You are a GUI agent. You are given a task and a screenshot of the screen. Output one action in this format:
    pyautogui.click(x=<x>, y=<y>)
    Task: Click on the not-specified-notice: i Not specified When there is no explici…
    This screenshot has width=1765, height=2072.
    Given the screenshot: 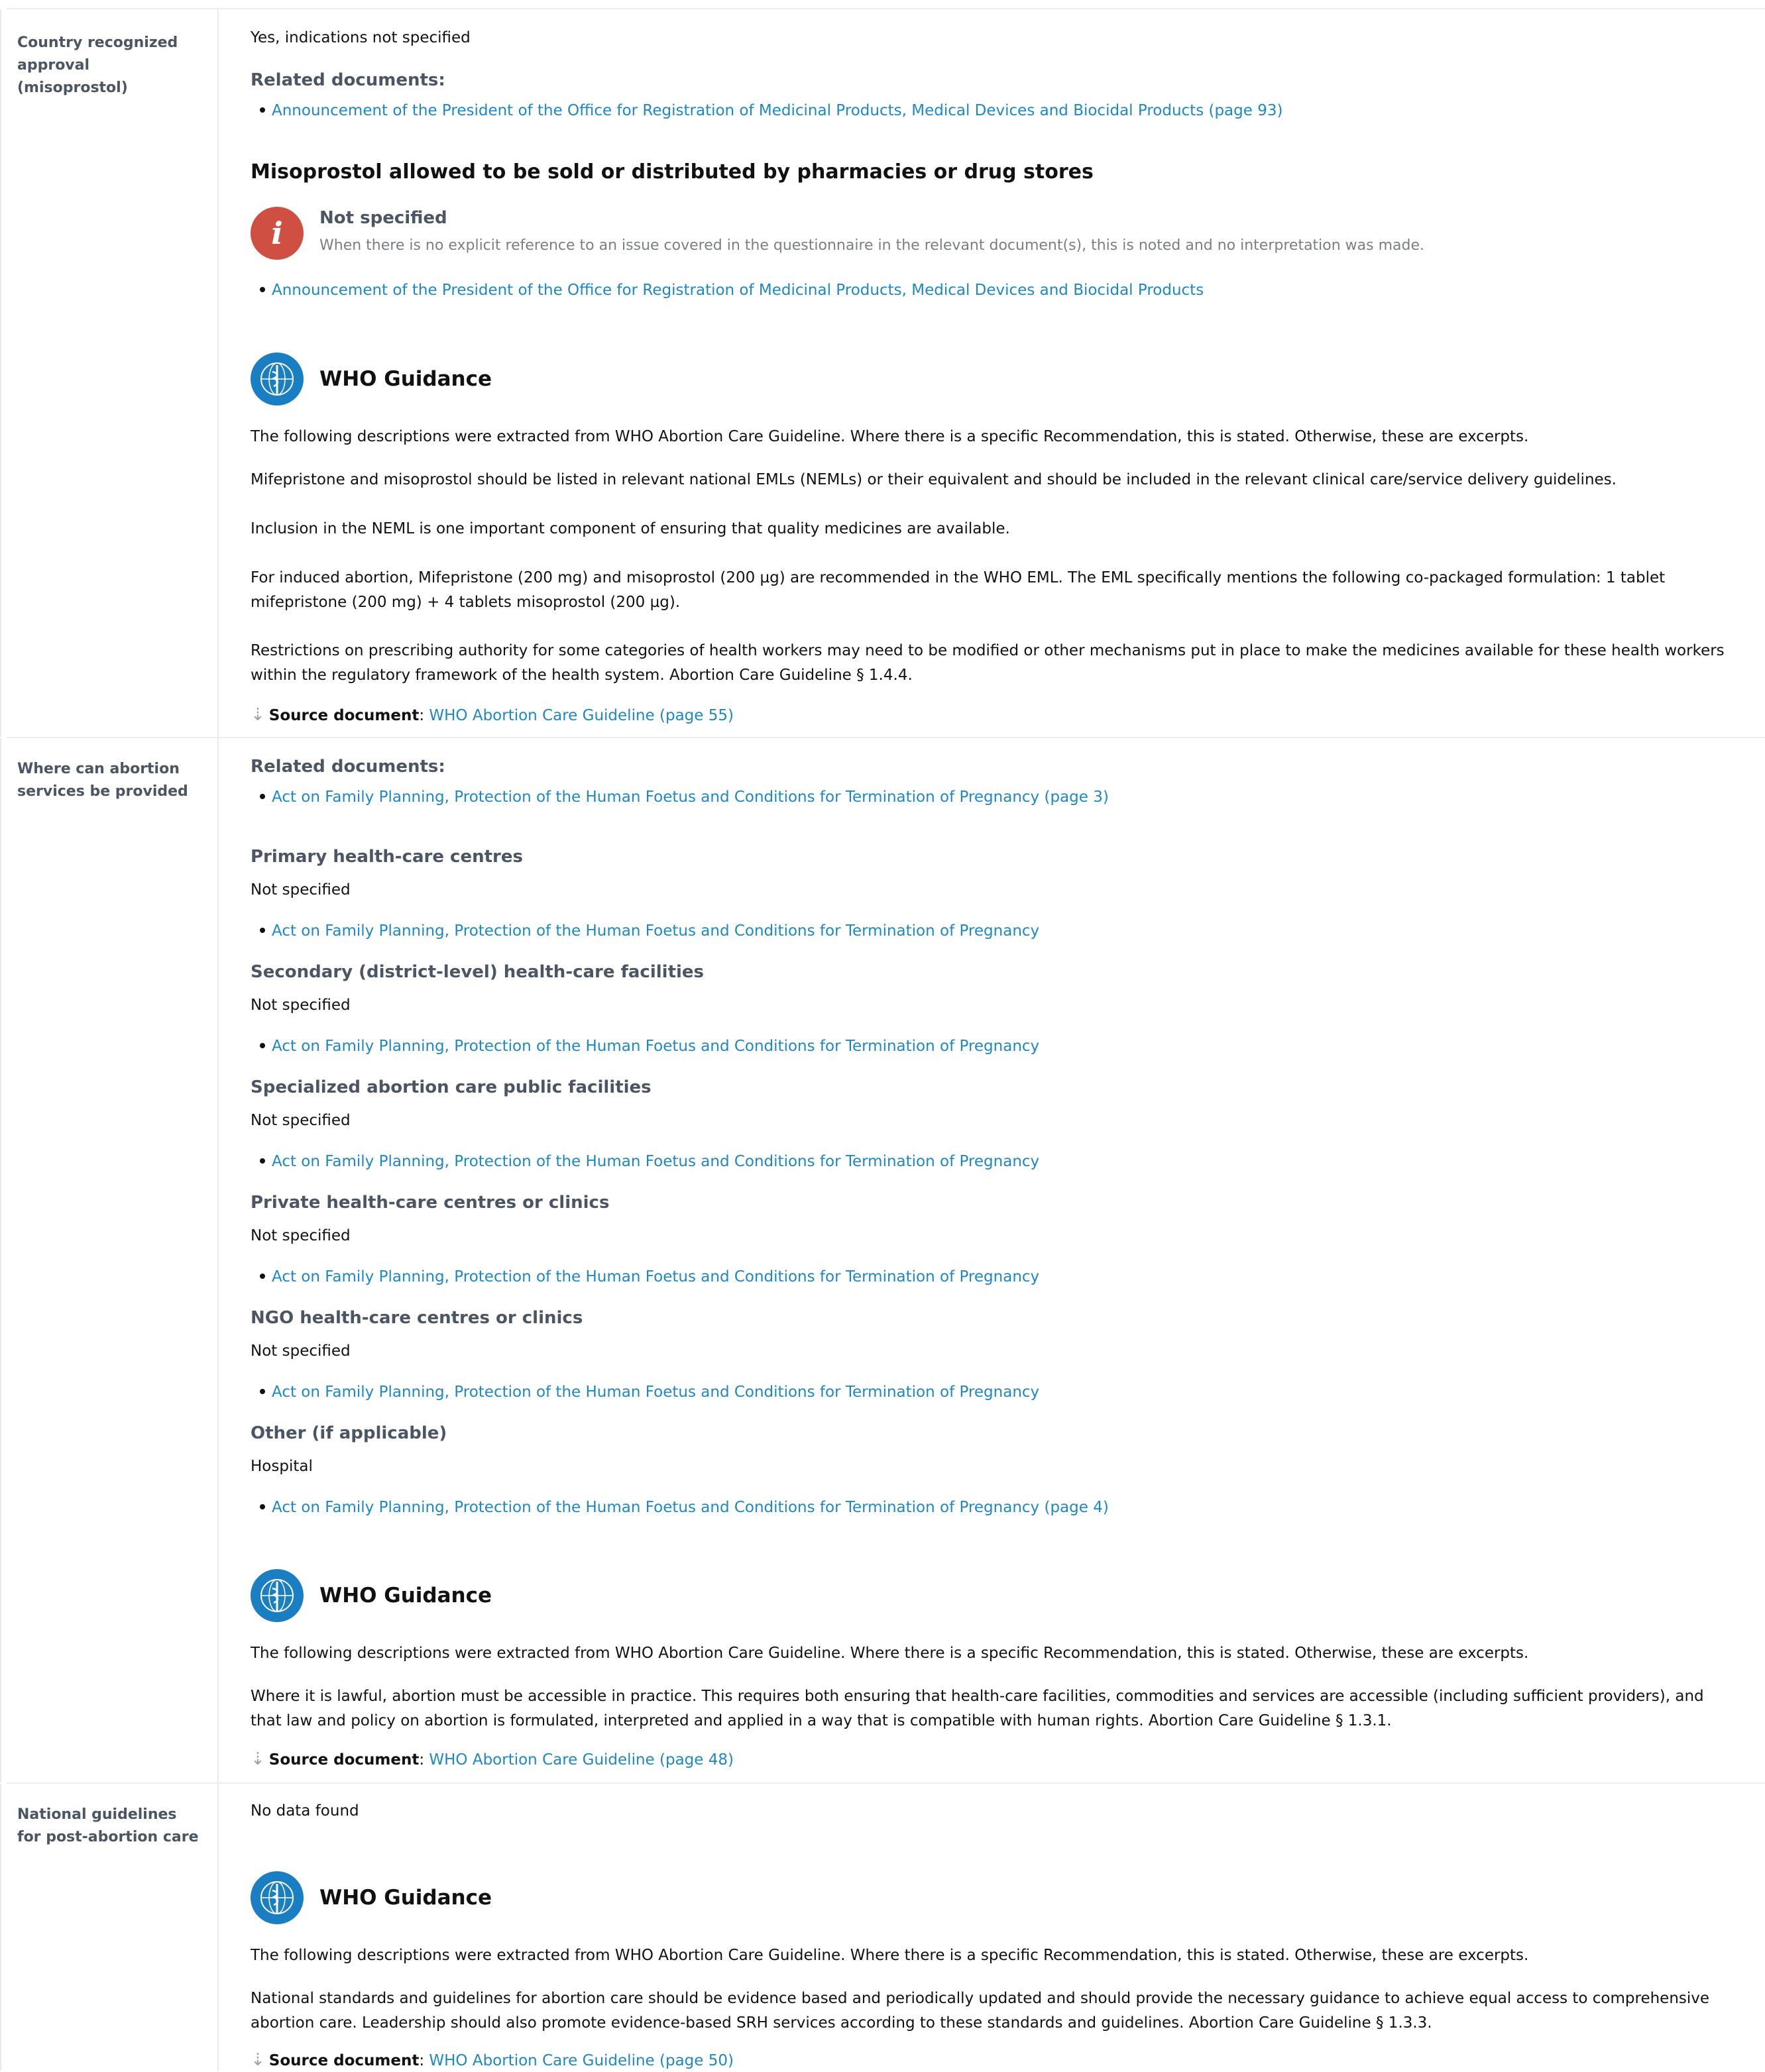 What is the action you would take?
    pyautogui.click(x=837, y=233)
    